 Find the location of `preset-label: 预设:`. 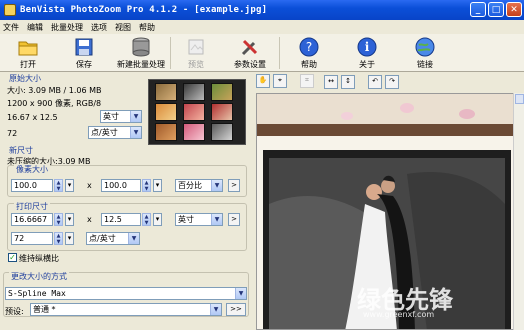

preset-label: 预设: is located at coordinates (14, 311).